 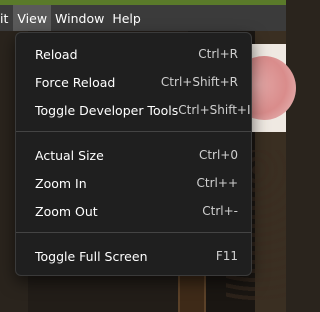 I want to click on menu-item-shortcut: Ctrl+Shift+I, so click(x=214, y=110).